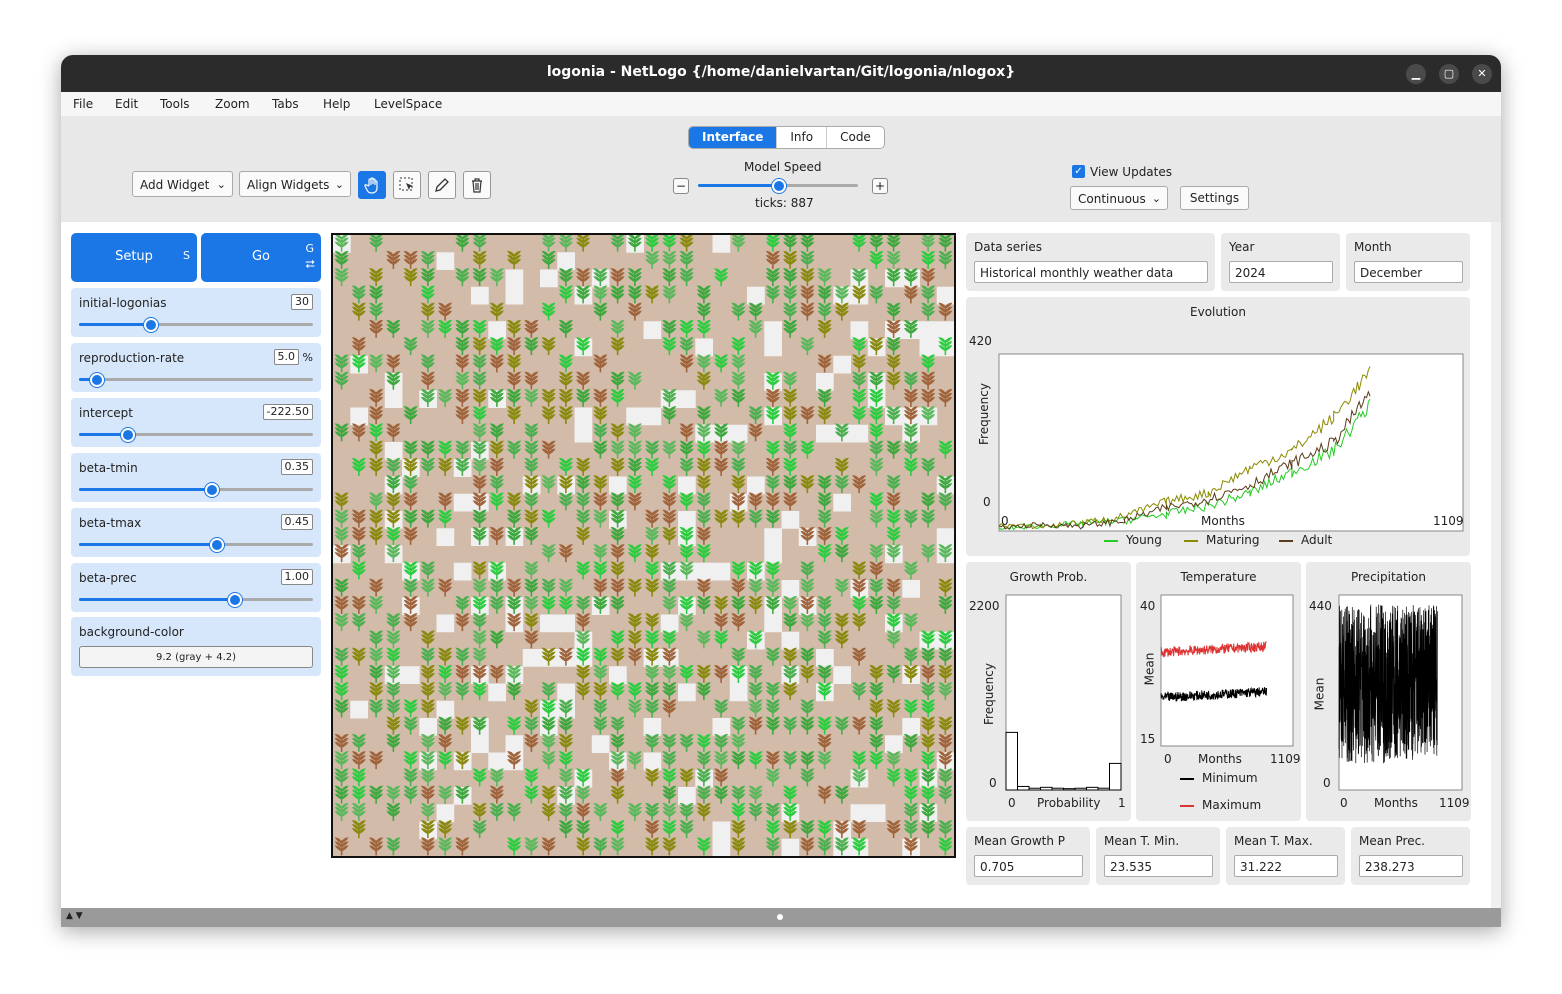 The image size is (1562, 994). Describe the element at coordinates (733, 137) in the screenshot. I see `tab-interface: Interface` at that location.